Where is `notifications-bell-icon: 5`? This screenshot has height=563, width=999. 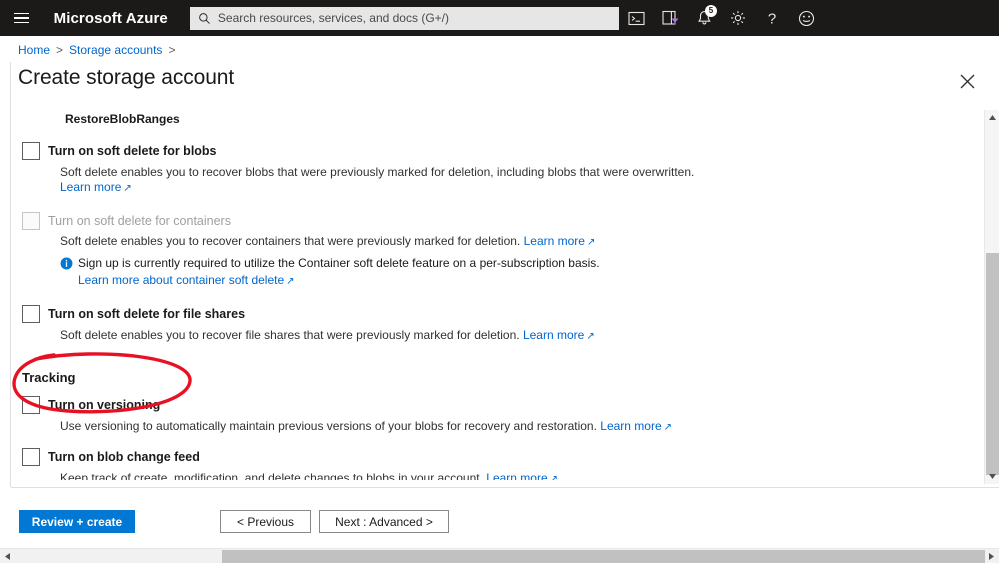 notifications-bell-icon: 5 is located at coordinates (704, 18).